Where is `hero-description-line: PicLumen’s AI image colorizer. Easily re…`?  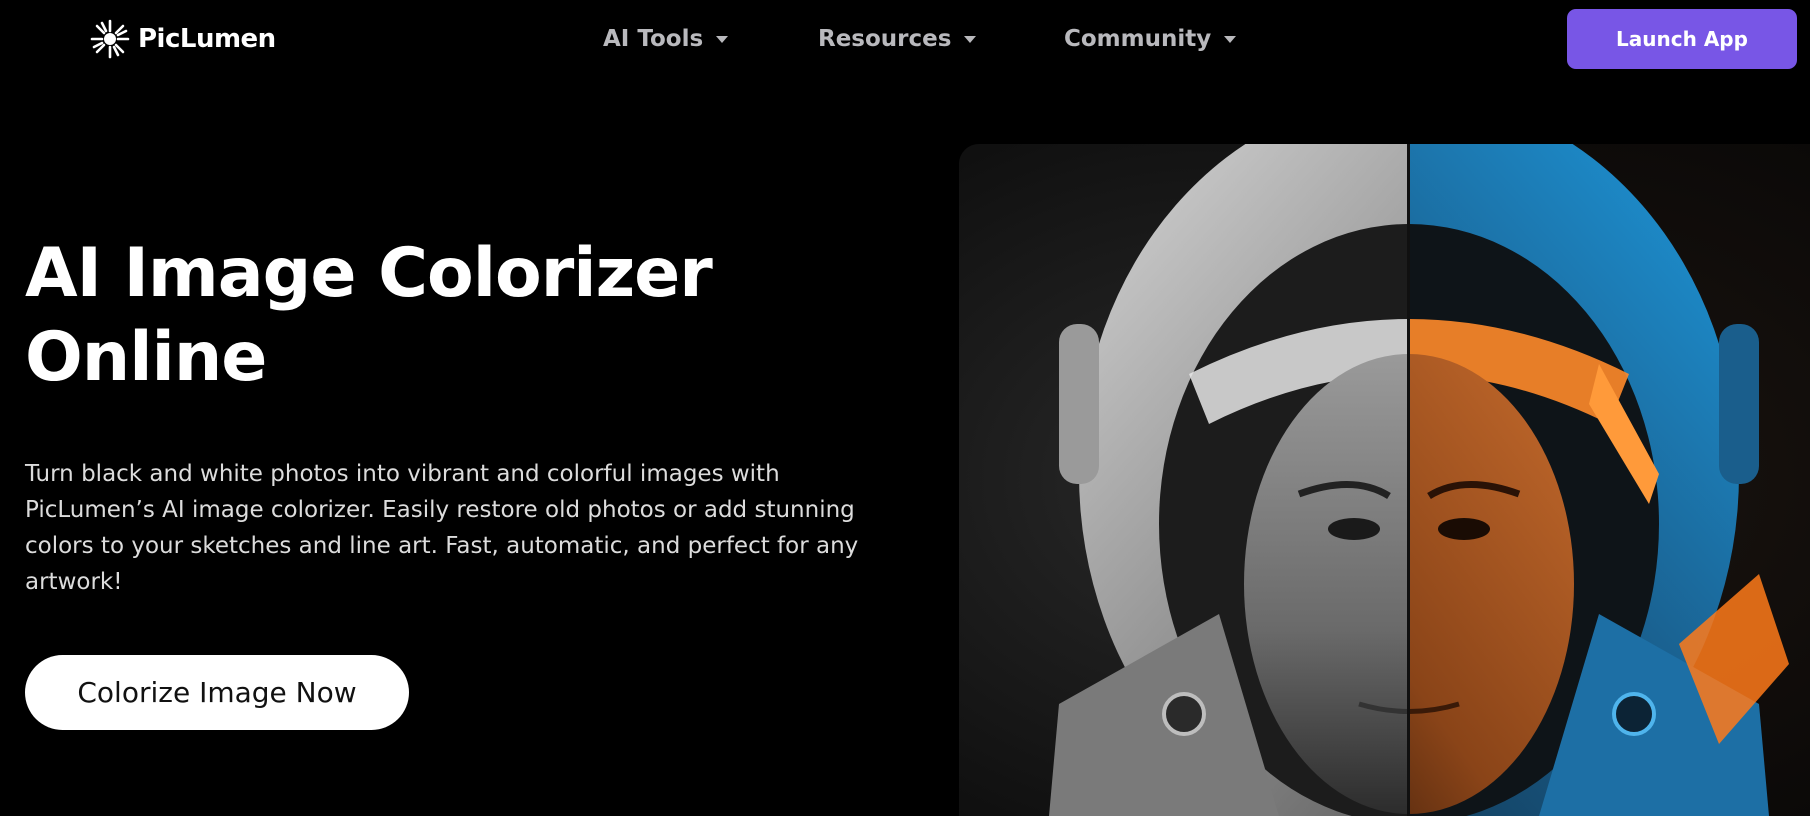
hero-description-line: PicLumen’s AI image colorizer. Easily re… is located at coordinates (440, 510).